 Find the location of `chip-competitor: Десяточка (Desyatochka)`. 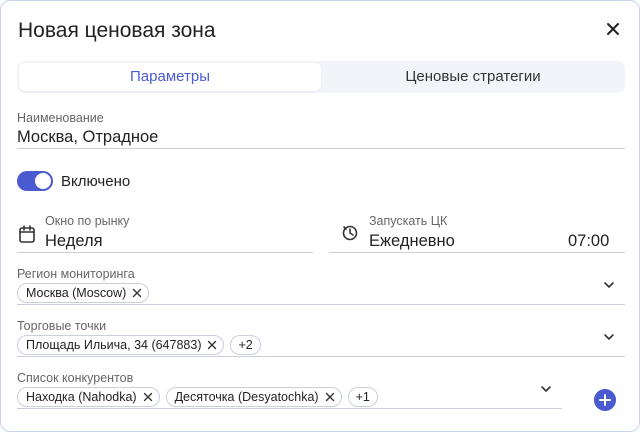

chip-competitor: Десяточка (Desyatochka) is located at coordinates (253, 397).